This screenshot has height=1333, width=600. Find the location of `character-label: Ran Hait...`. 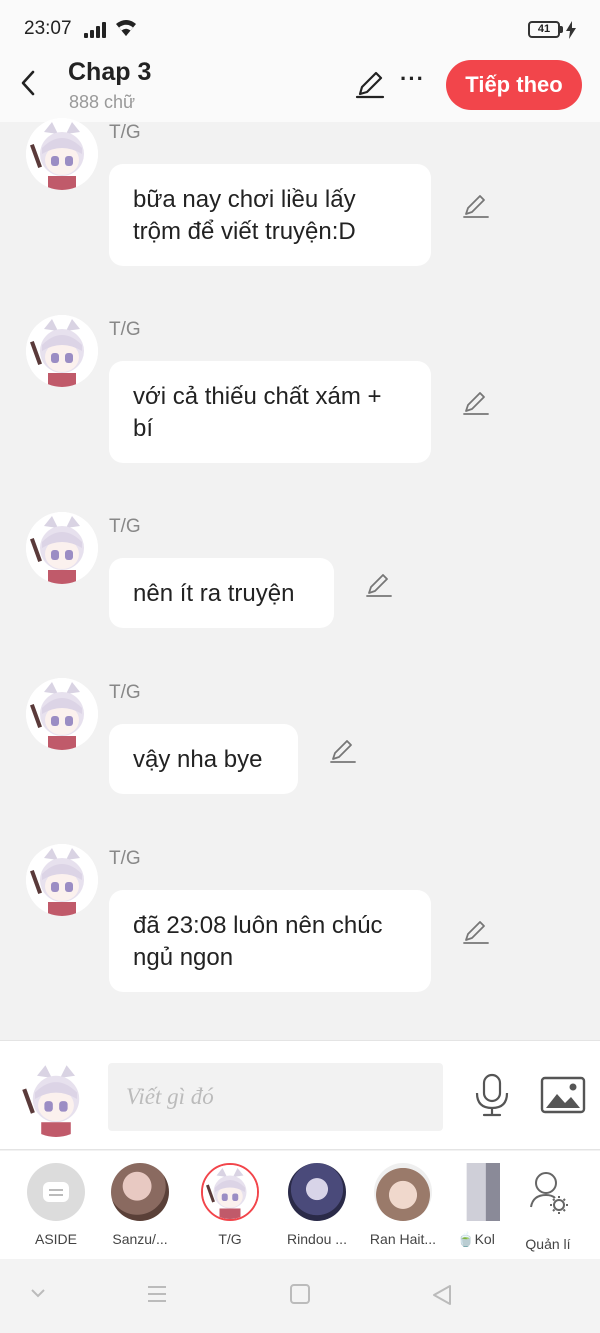

character-label: Ran Hait... is located at coordinates (403, 1239).